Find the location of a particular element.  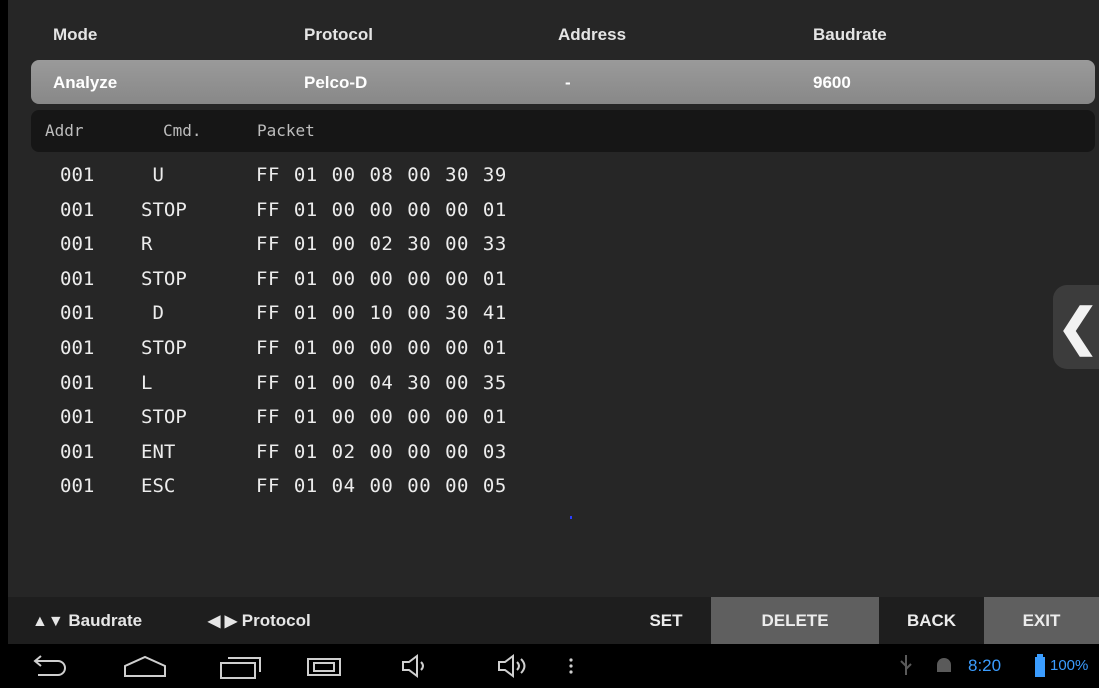

packet-row: 001 L FF 01 00 04 30 00 35 is located at coordinates (553, 383).